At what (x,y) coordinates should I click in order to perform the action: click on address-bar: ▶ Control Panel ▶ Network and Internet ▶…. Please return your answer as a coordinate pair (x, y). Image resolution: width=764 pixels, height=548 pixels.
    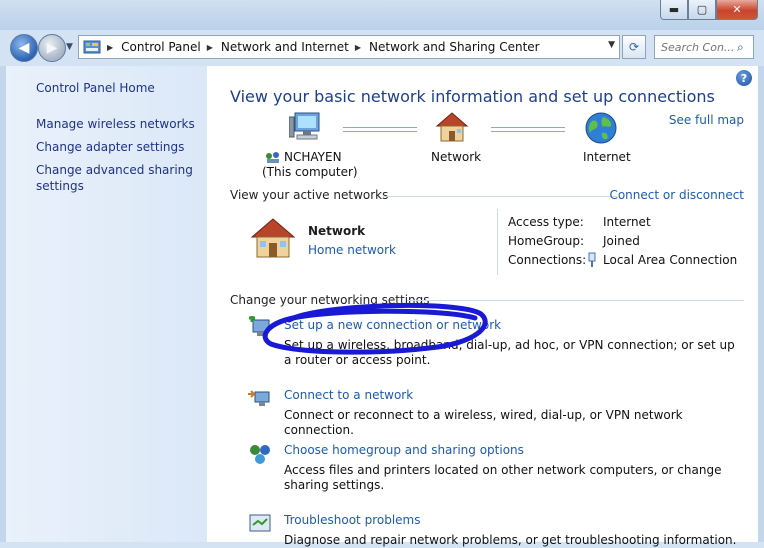
    Looking at the image, I should click on (349, 47).